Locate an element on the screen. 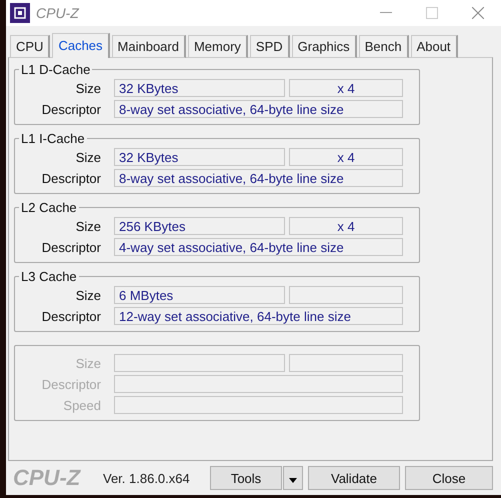 This screenshot has height=498, width=501. tab: About is located at coordinates (434, 46).